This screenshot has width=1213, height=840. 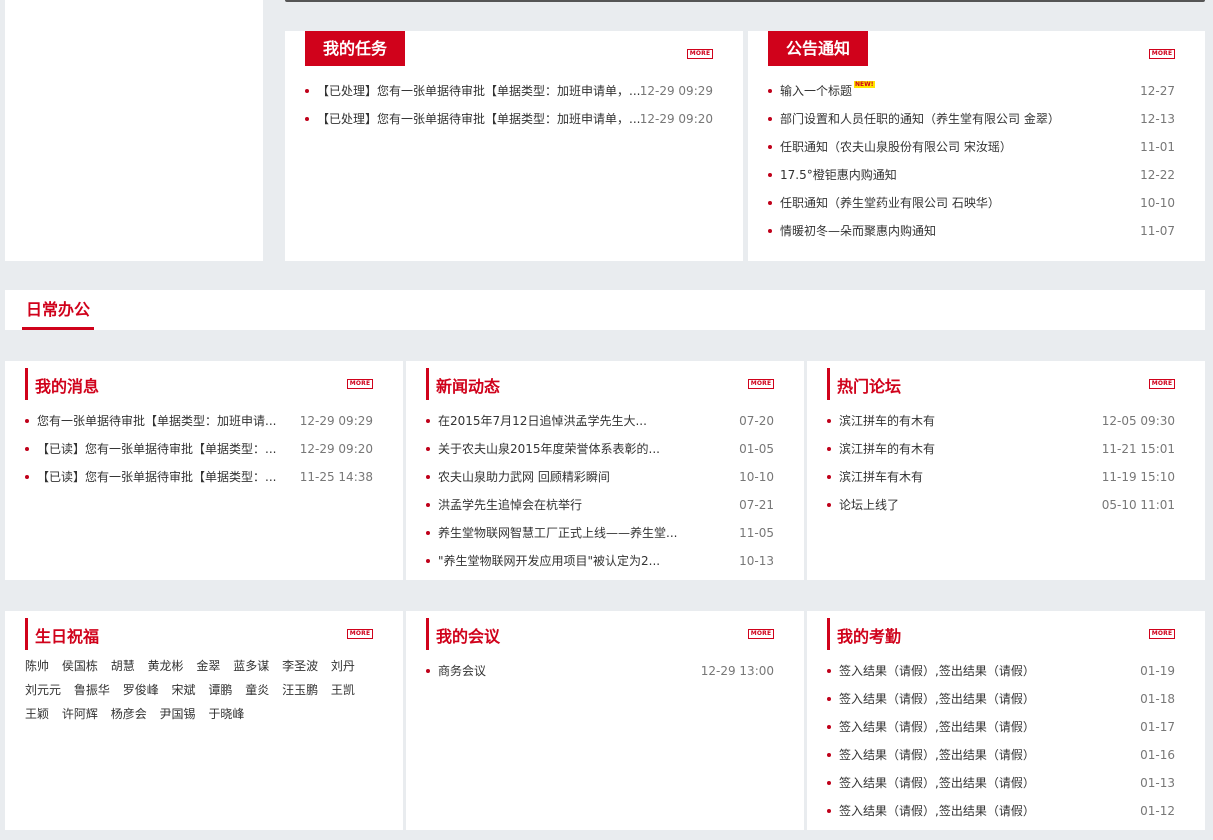 I want to click on birthday-name: 刘丹, so click(x=343, y=666).